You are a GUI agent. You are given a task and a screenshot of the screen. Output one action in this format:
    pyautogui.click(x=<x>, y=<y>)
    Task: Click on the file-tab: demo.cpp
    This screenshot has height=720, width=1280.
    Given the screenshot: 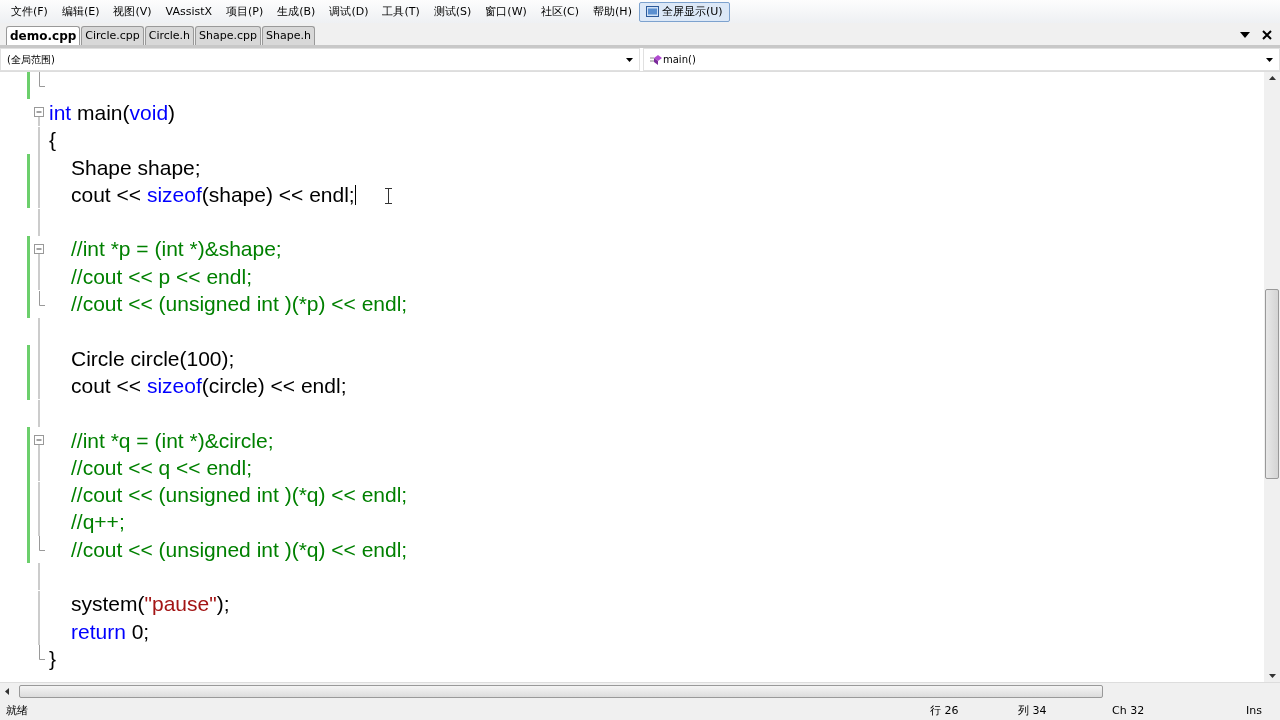 What is the action you would take?
    pyautogui.click(x=43, y=35)
    